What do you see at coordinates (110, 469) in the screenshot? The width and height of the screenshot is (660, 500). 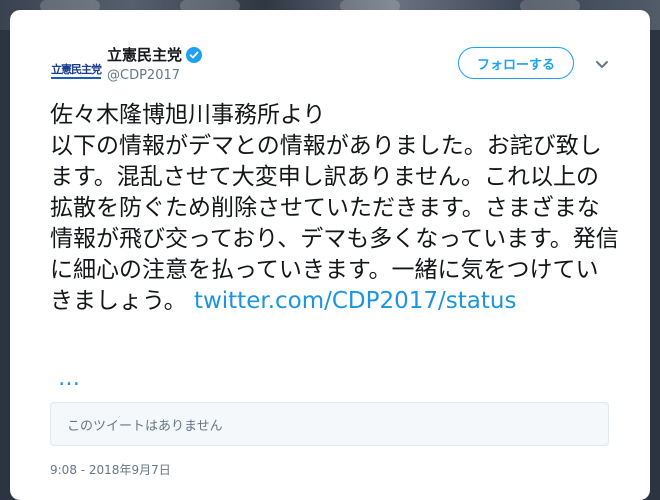 I see `tweet-timestamp: 9:08 - 2018年9月7日` at bounding box center [110, 469].